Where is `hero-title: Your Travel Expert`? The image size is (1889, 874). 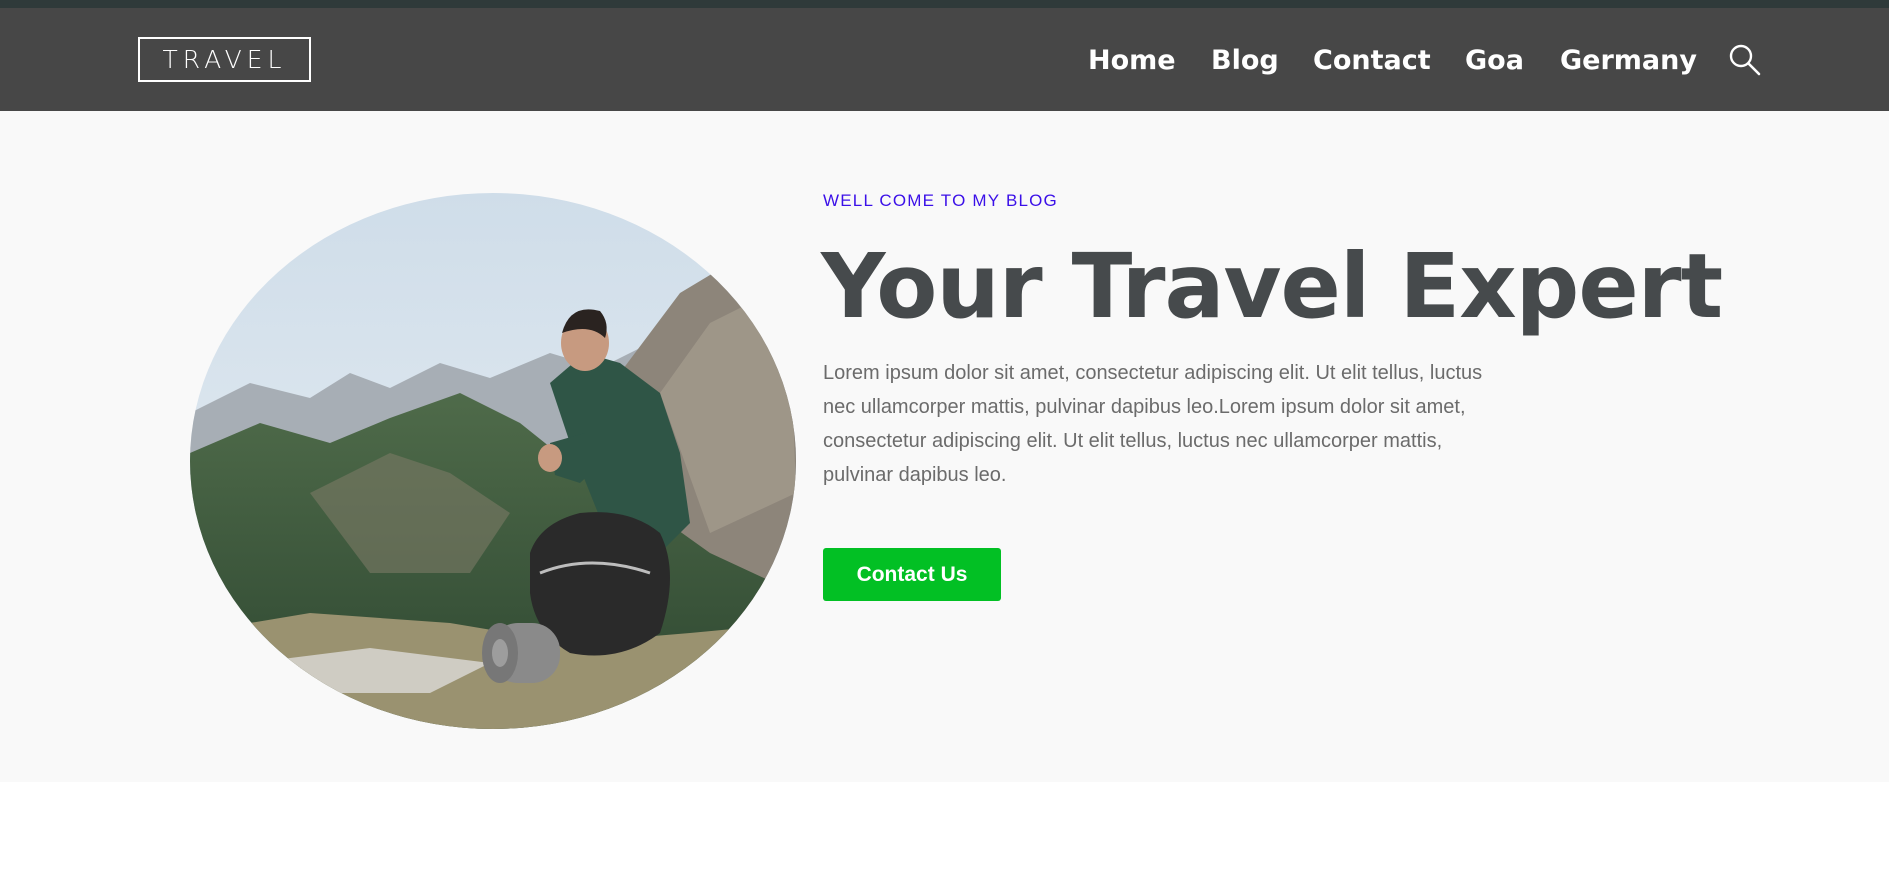
hero-title: Your Travel Expert is located at coordinates (1272, 286).